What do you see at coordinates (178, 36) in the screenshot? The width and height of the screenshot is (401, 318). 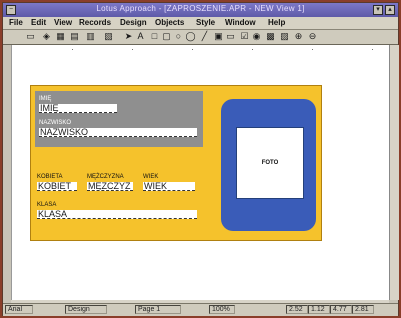 I see `ellipse-icon: ○` at bounding box center [178, 36].